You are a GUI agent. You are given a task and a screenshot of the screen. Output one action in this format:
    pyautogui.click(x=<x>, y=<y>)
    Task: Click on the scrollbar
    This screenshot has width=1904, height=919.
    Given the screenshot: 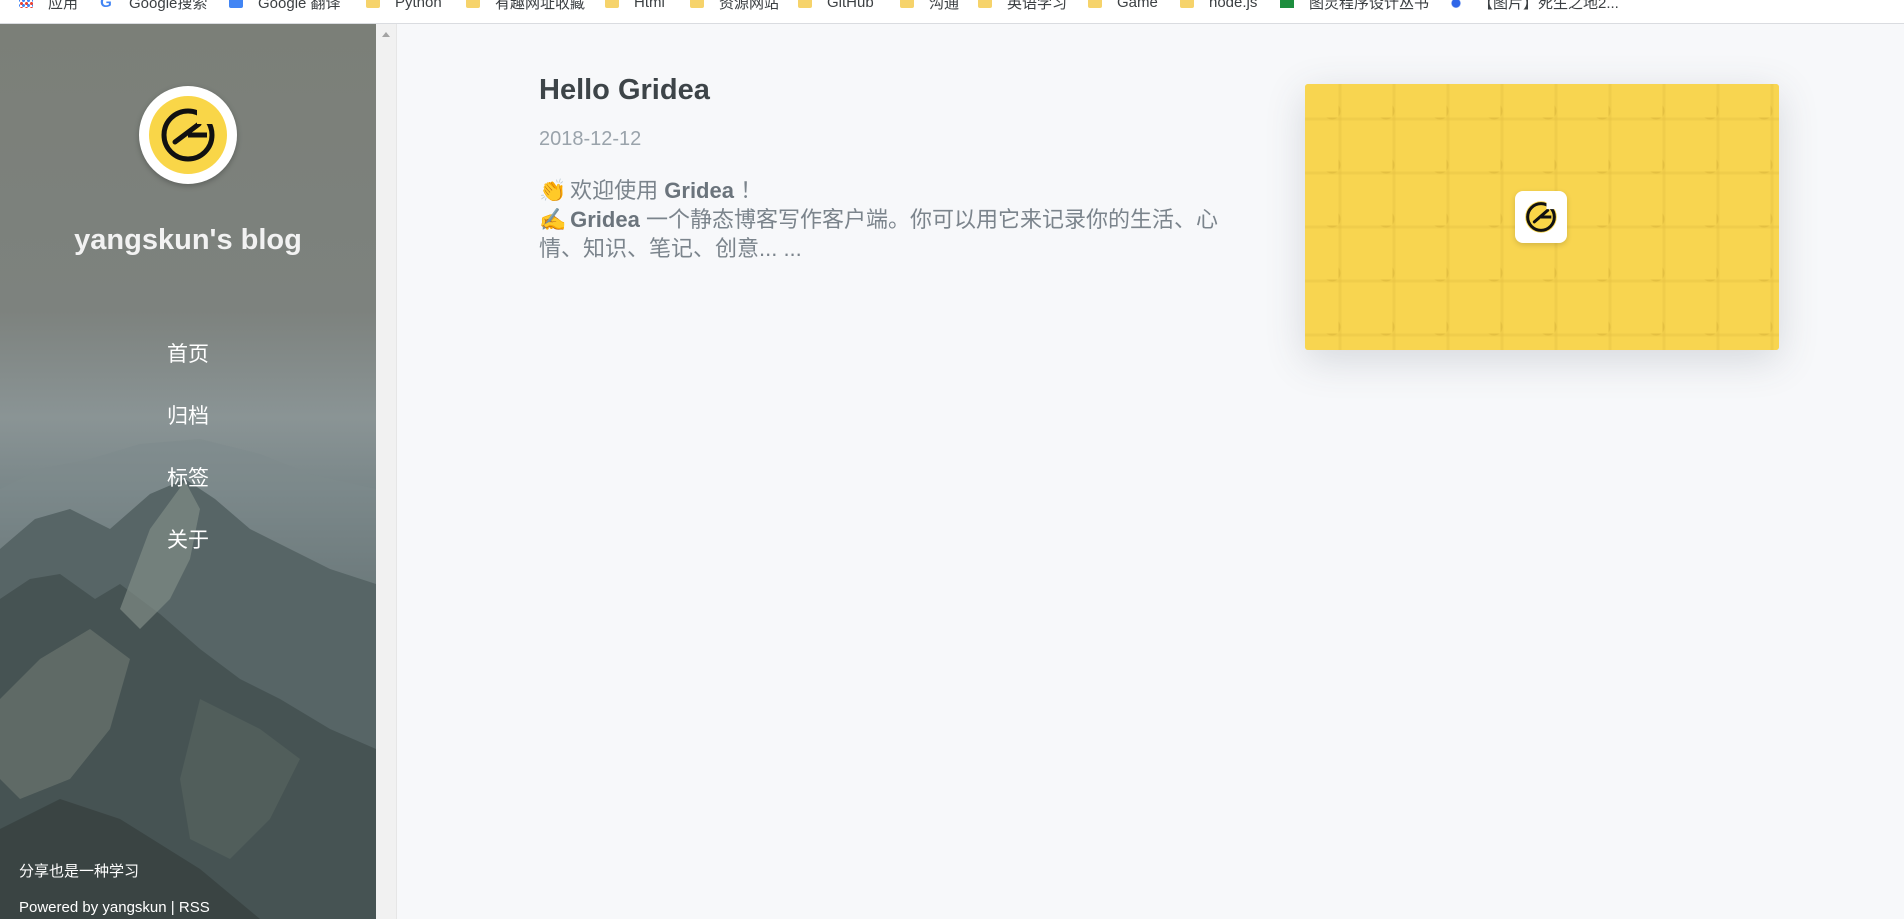 What is the action you would take?
    pyautogui.click(x=386, y=471)
    